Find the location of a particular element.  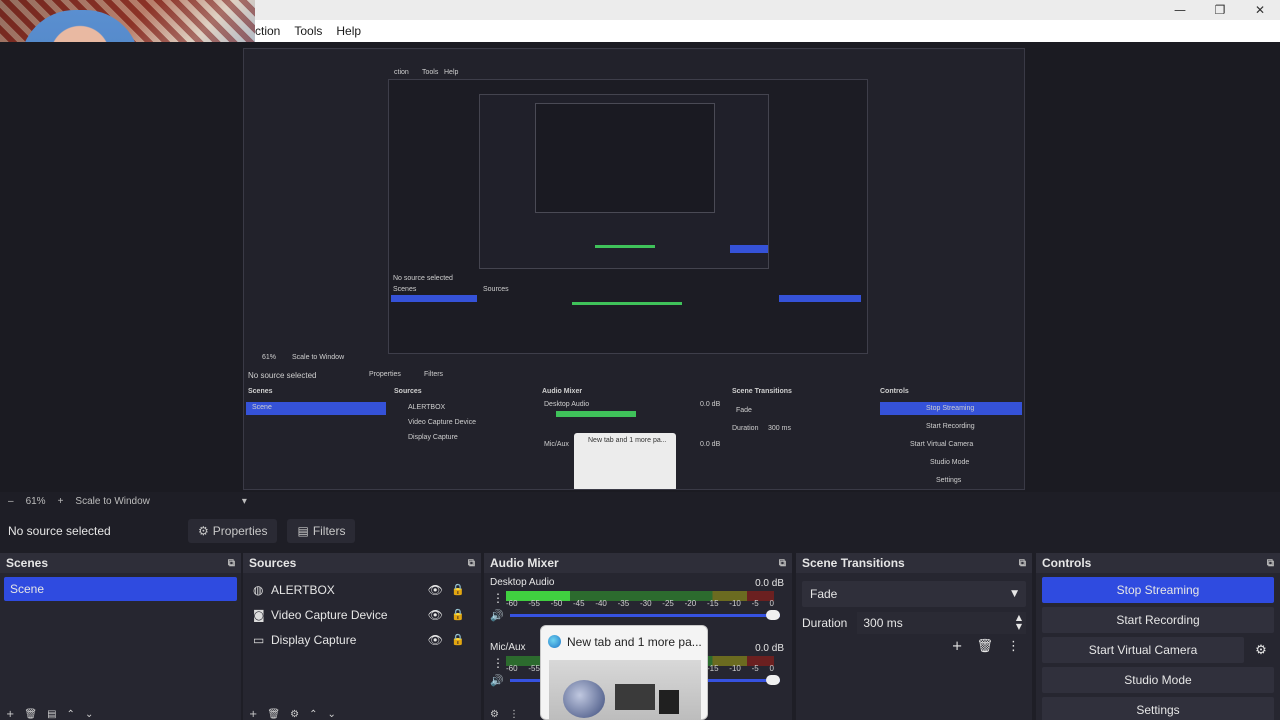

zoom-mode-label: Scale to Window is located at coordinates (112, 501).